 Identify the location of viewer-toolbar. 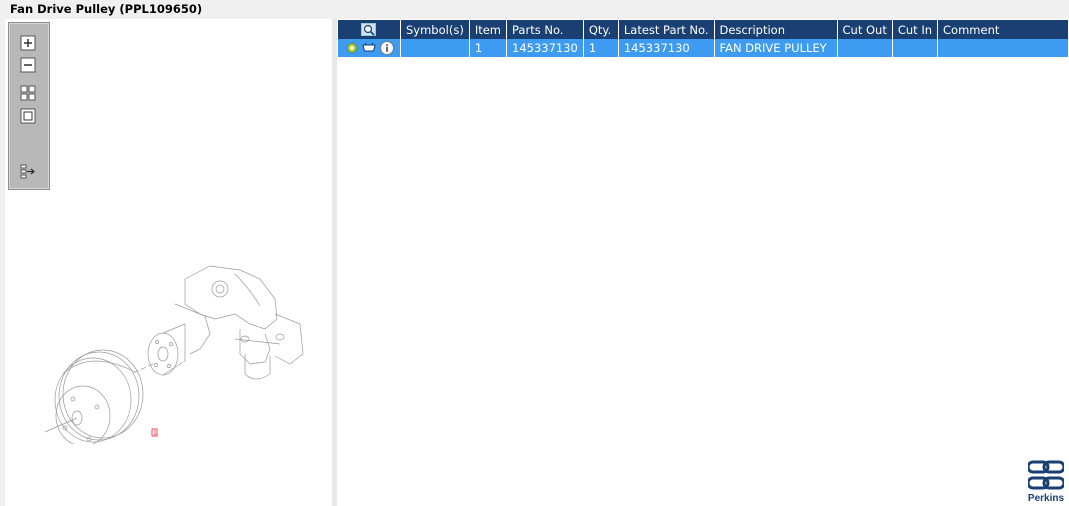
(29, 106).